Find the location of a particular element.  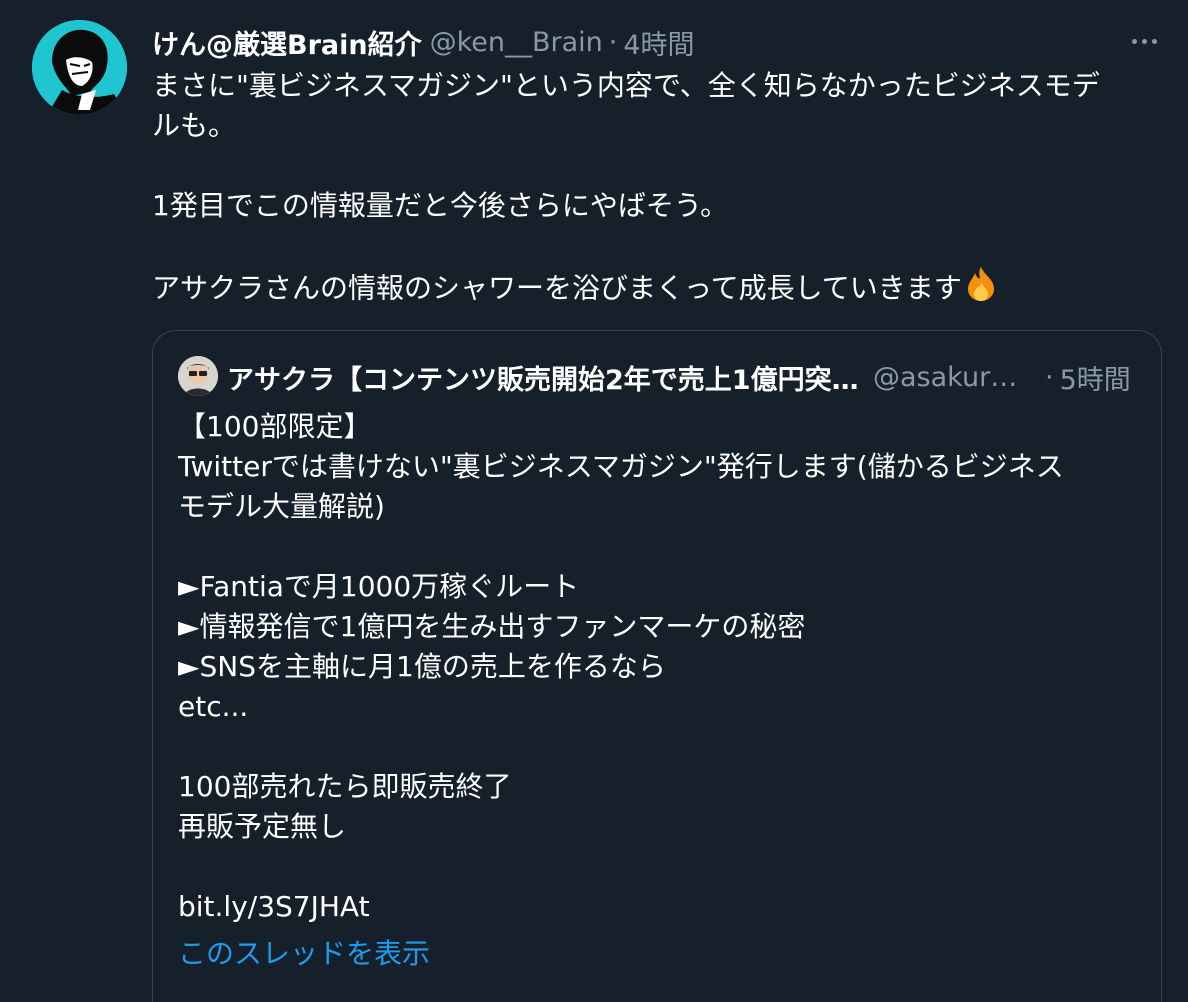

quoted-text-line: ►Fantiaで月1000万稼ぐルート is located at coordinates (379, 586).